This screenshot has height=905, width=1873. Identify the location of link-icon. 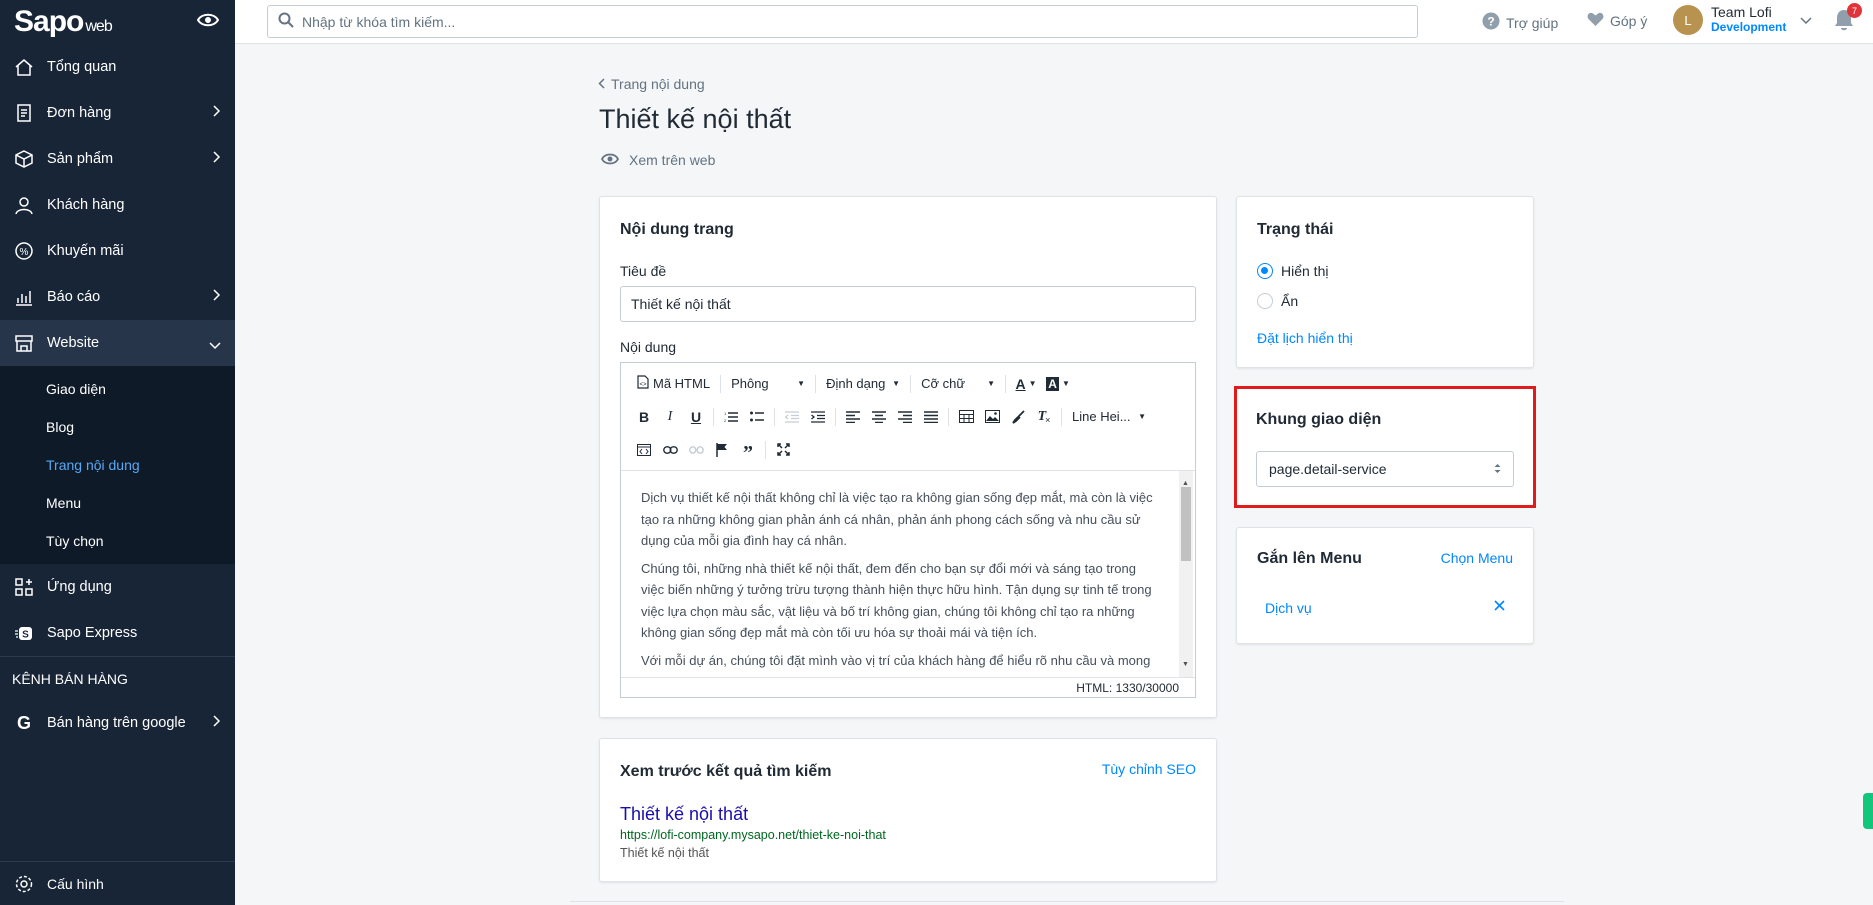
(670, 450).